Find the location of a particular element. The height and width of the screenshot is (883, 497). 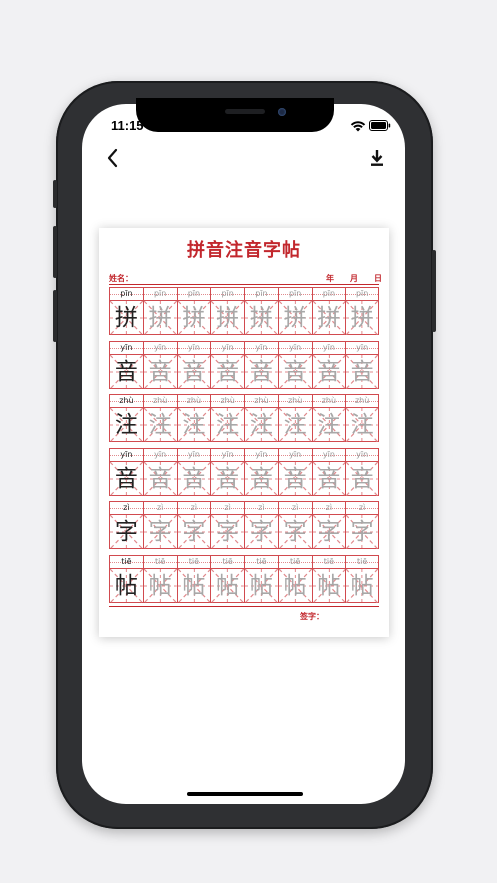

practice-row: pīn 拼 pīn 拼 pīn 拼 pīn 拼 pīn 拼 pīn 拼 pīn 拼 pīn 拼 is located at coordinates (244, 311).